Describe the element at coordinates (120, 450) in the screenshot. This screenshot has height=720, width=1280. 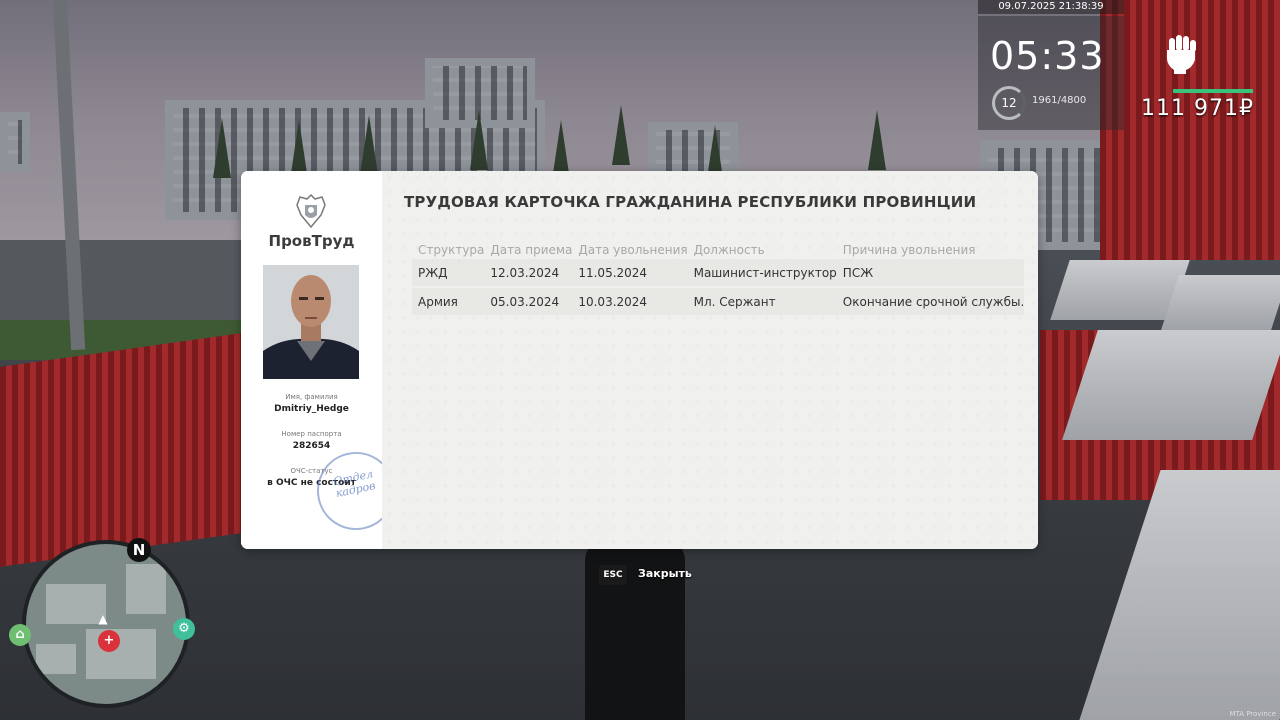
I see `red-fence` at that location.